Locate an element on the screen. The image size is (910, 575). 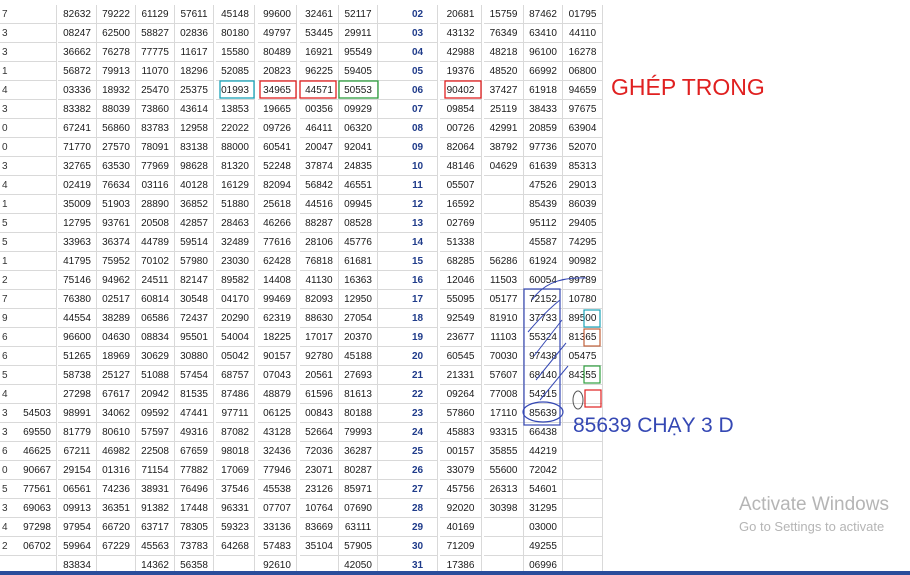
cell: 99600 is located at coordinates (277, 14).